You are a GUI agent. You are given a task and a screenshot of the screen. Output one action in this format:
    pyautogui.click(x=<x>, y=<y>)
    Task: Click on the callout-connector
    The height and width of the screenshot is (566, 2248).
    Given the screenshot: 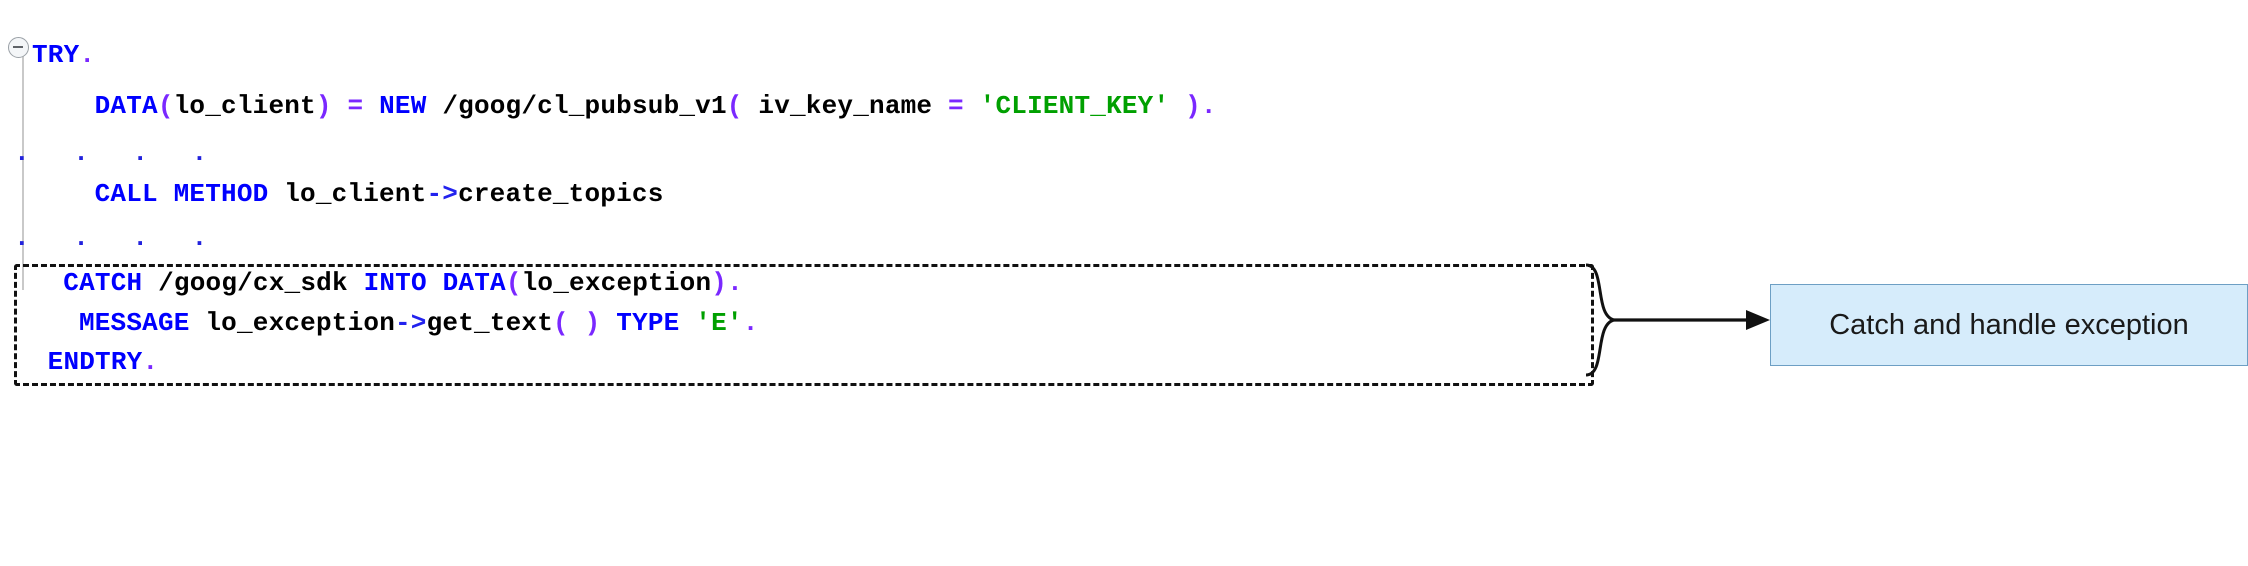 What is the action you would take?
    pyautogui.click(x=1677, y=320)
    